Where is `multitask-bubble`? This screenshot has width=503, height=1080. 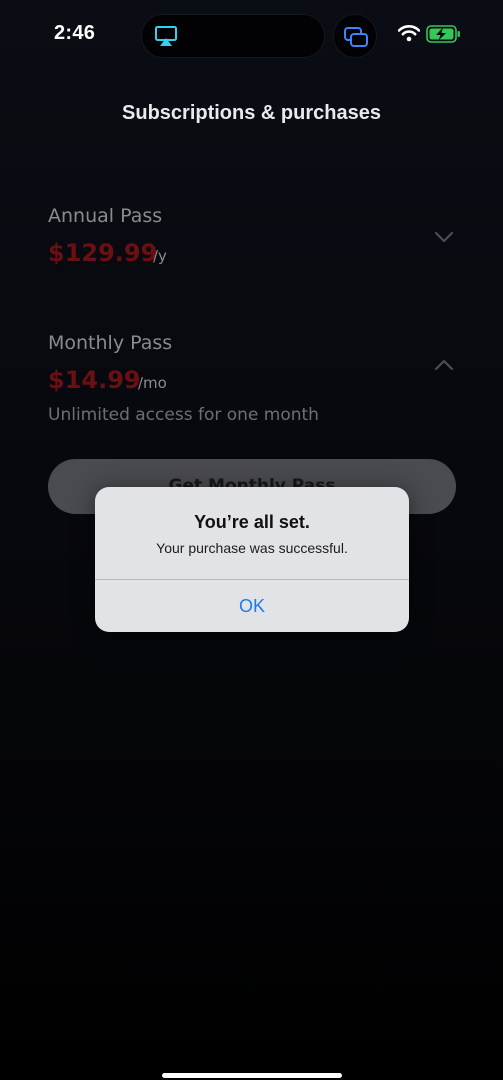 multitask-bubble is located at coordinates (355, 36).